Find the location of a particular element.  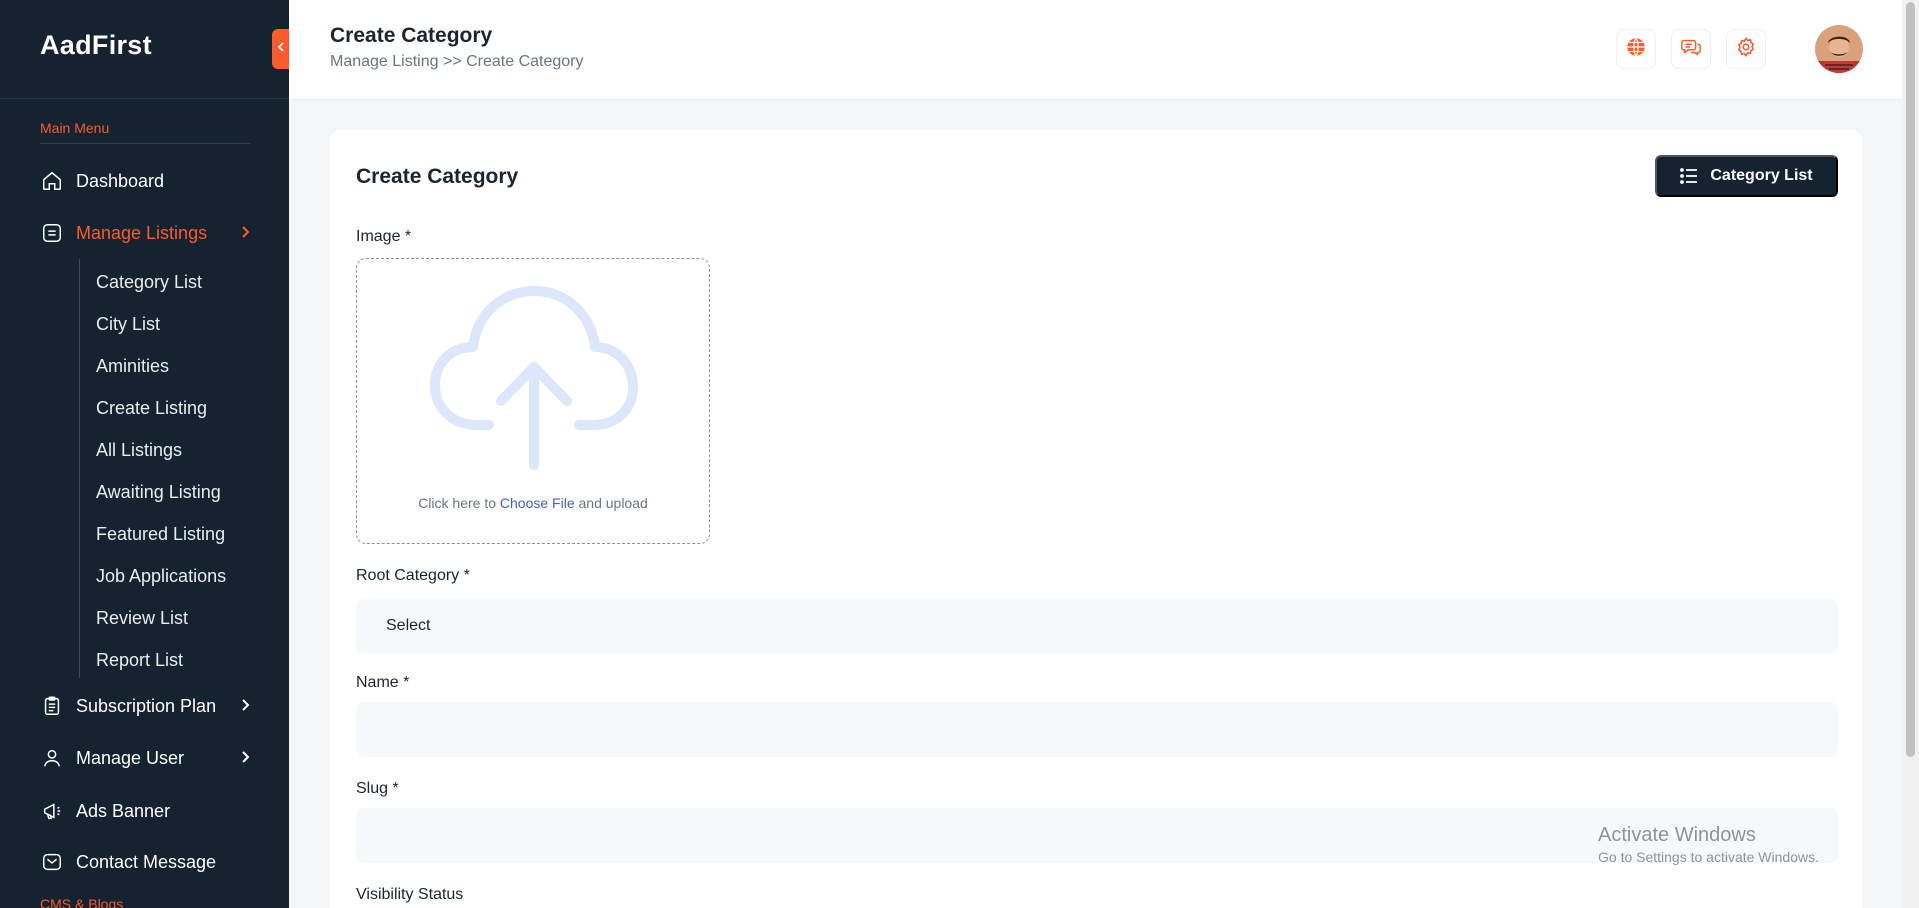

root-category-label: Root Category * is located at coordinates (413, 575).